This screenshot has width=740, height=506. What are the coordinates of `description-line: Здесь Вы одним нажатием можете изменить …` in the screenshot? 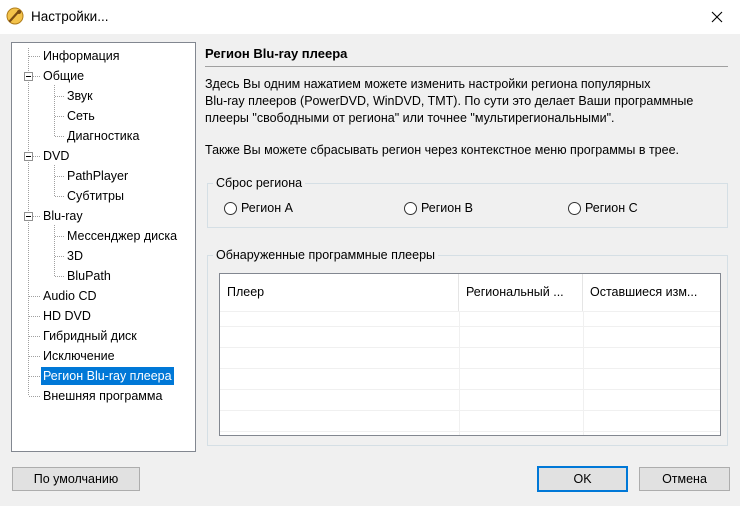 It's located at (428, 84).